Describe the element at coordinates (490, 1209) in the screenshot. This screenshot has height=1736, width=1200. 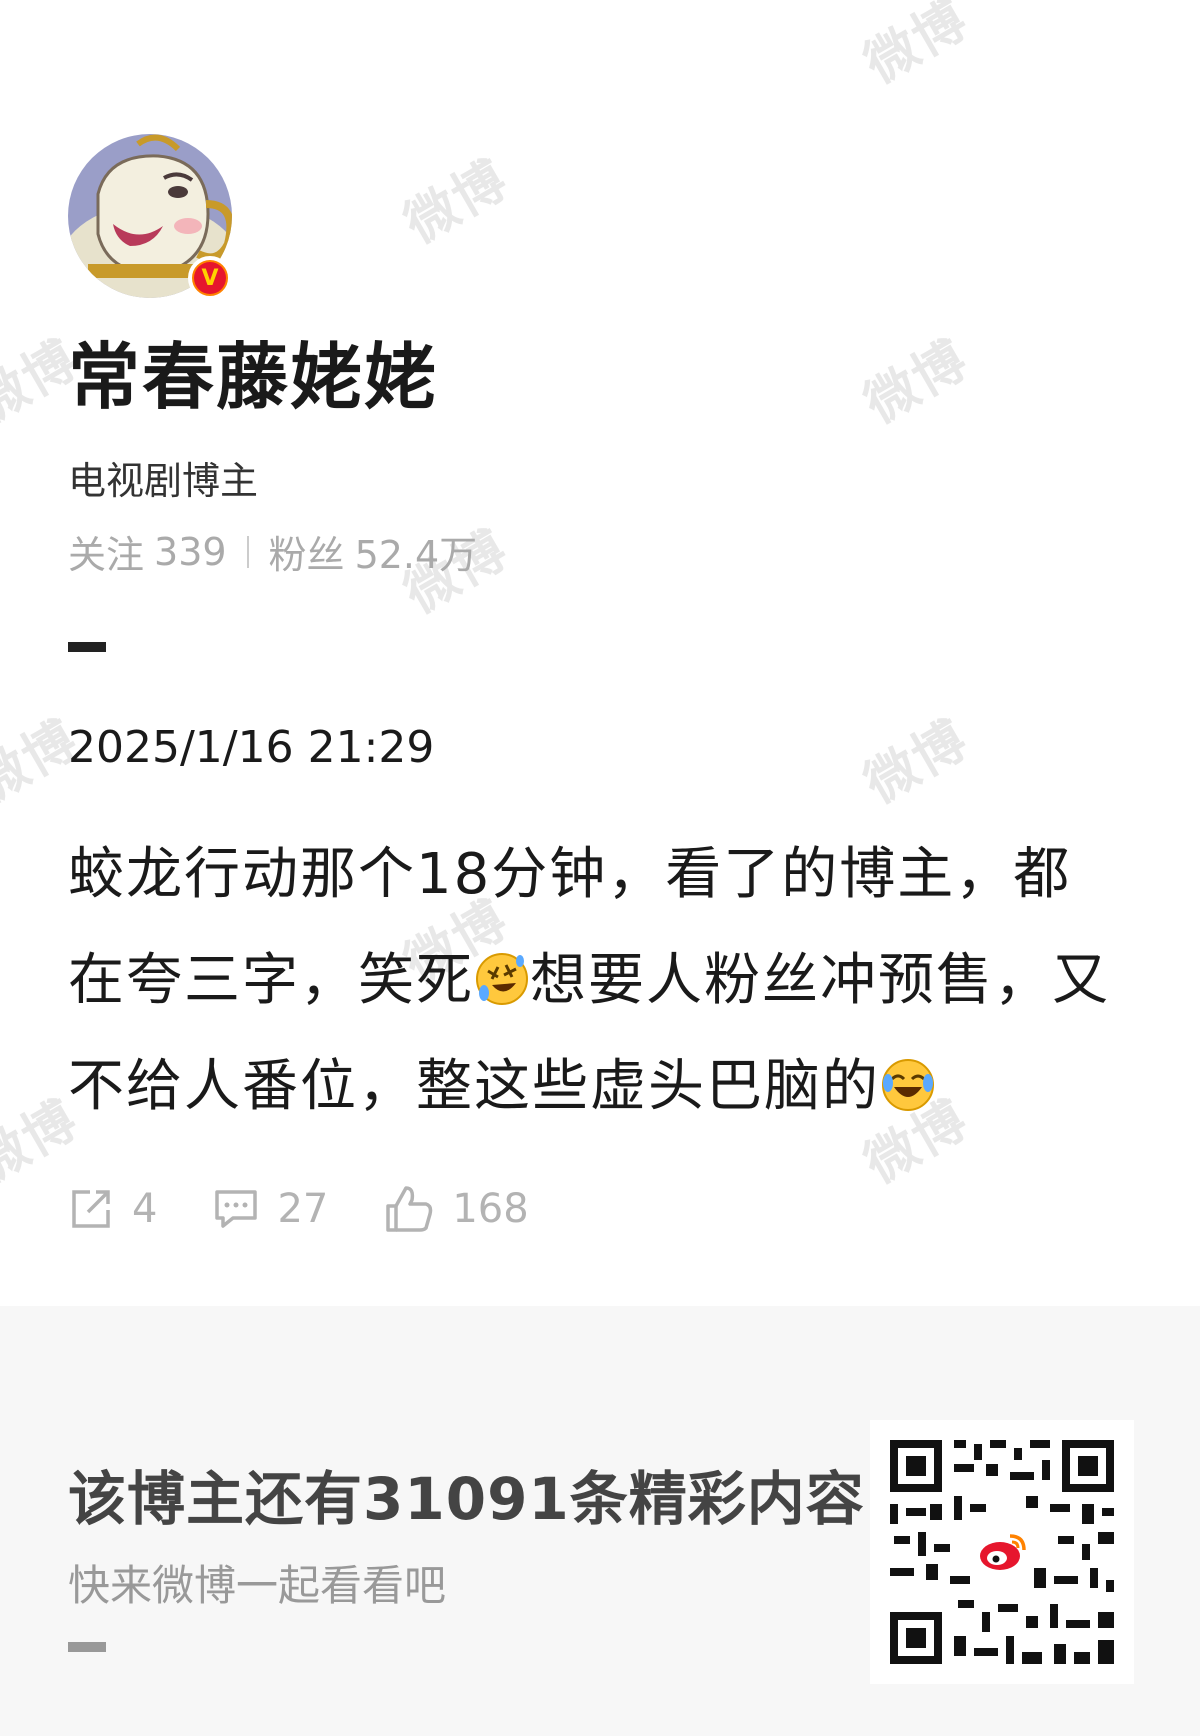
I see `like-count: 168` at that location.